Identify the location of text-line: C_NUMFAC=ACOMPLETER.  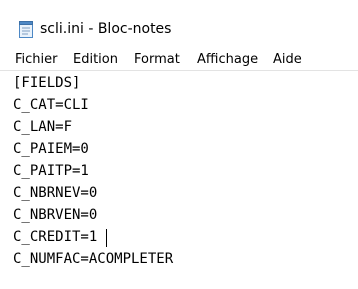
(93, 259).